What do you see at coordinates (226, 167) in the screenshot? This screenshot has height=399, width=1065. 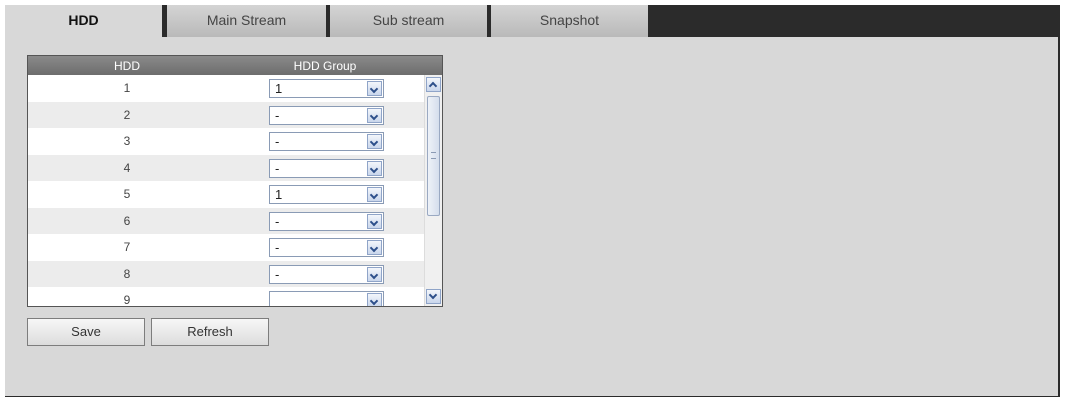 I see `table-row: 4-` at bounding box center [226, 167].